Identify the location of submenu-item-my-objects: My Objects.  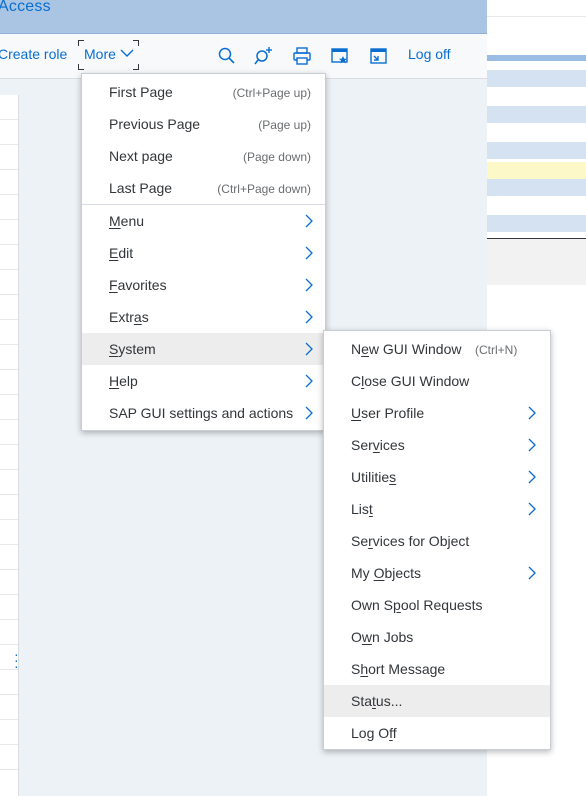
(437, 573).